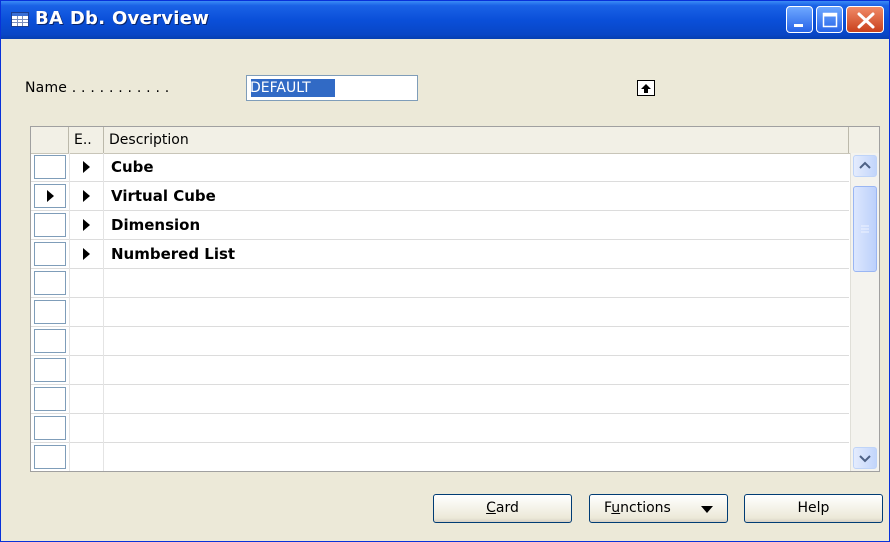 The width and height of the screenshot is (890, 542). Describe the element at coordinates (440, 167) in the screenshot. I see `table-row: Cube` at that location.